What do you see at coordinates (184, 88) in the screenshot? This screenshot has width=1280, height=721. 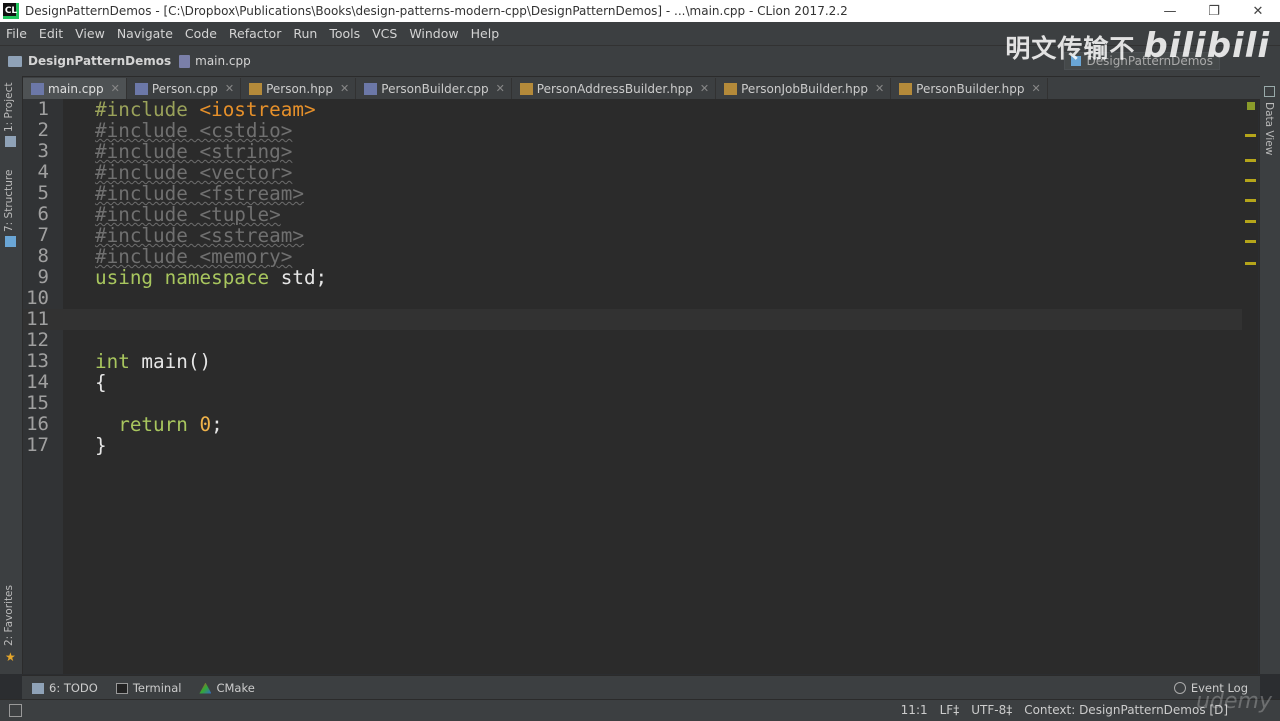 I see `tab-person-cpp: Person.cpp ✕` at bounding box center [184, 88].